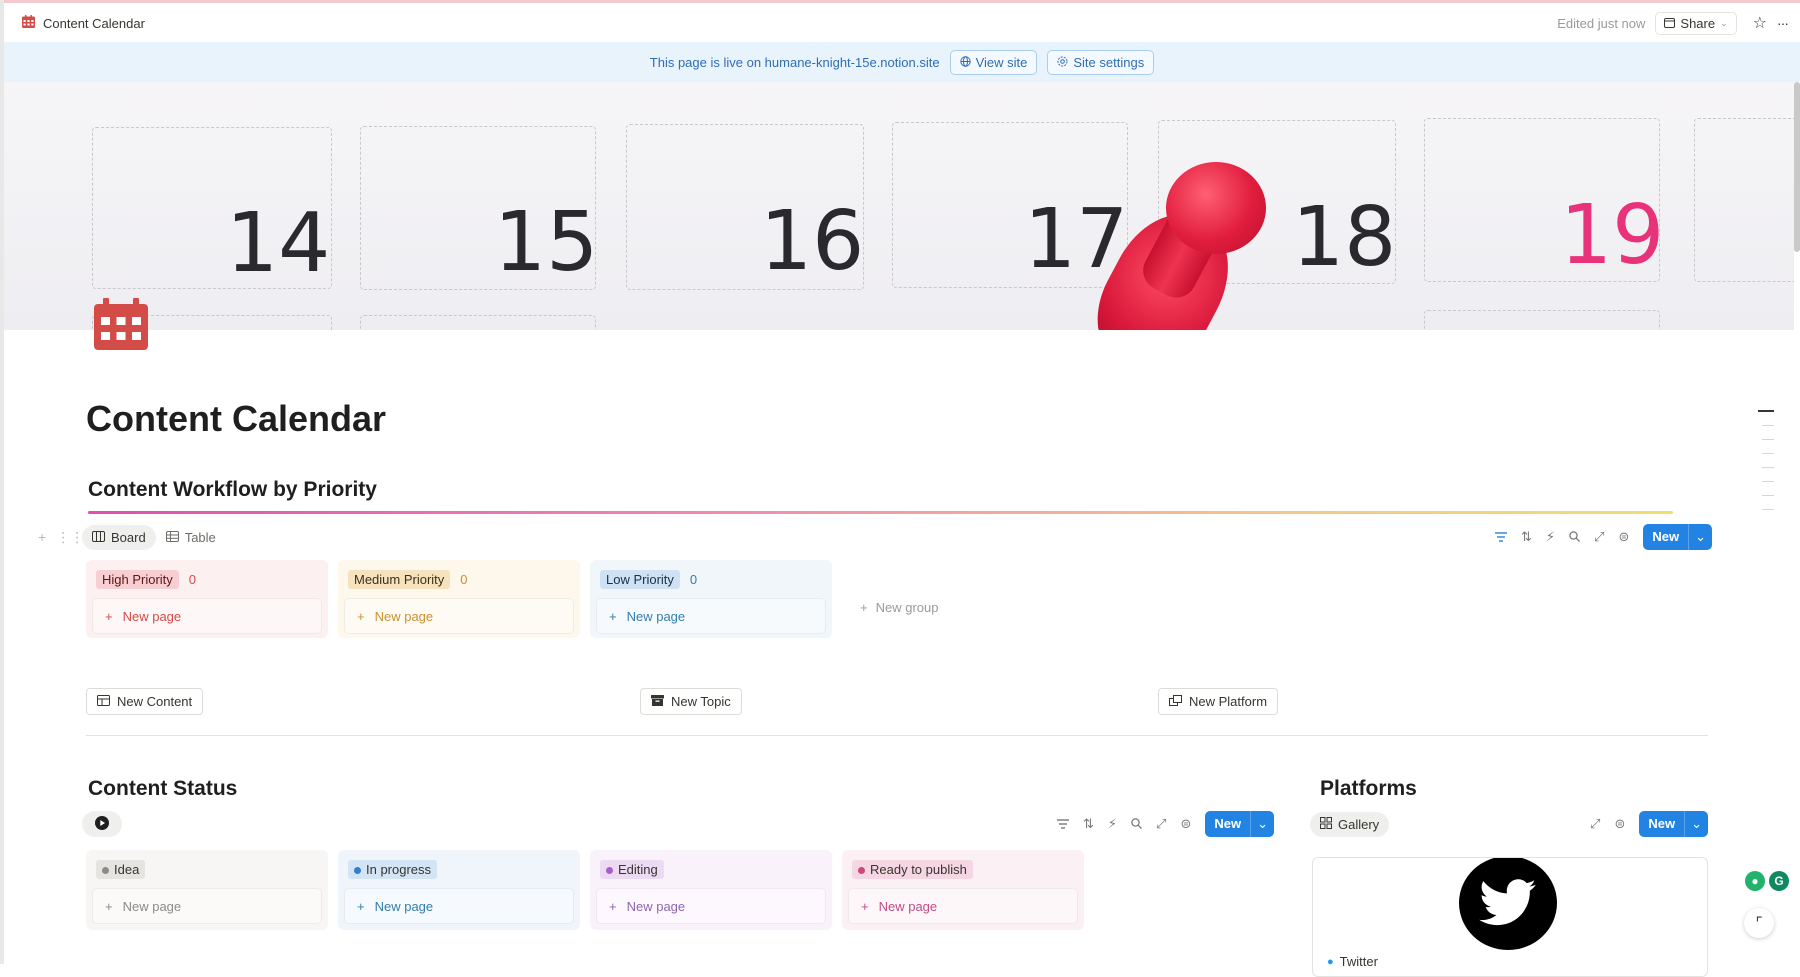  I want to click on group-tag-ready-to-publish: Ready to publish, so click(912, 869).